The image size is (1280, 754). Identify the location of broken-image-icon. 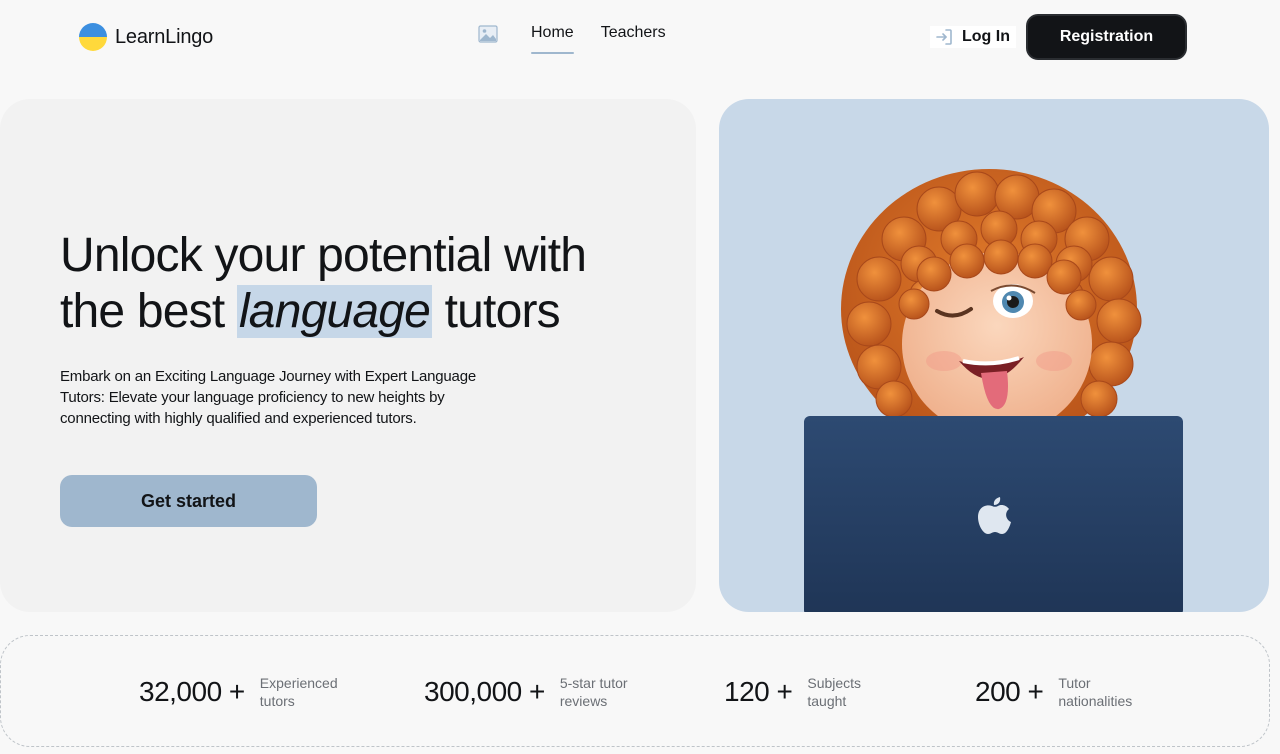
(488, 34).